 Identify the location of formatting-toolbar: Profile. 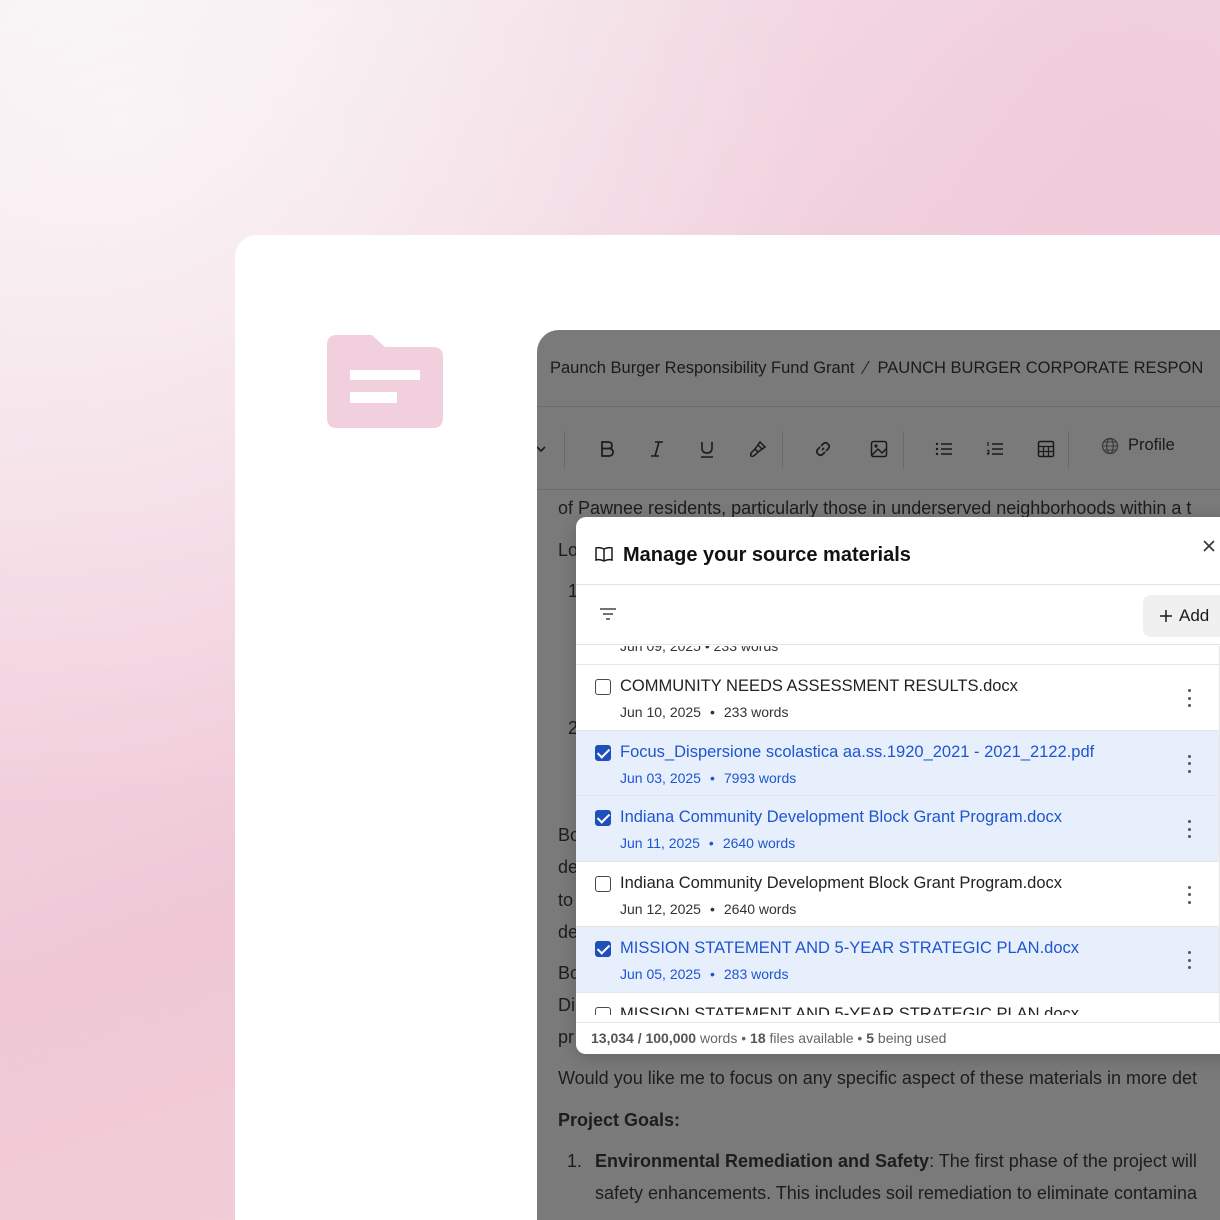
(878, 448).